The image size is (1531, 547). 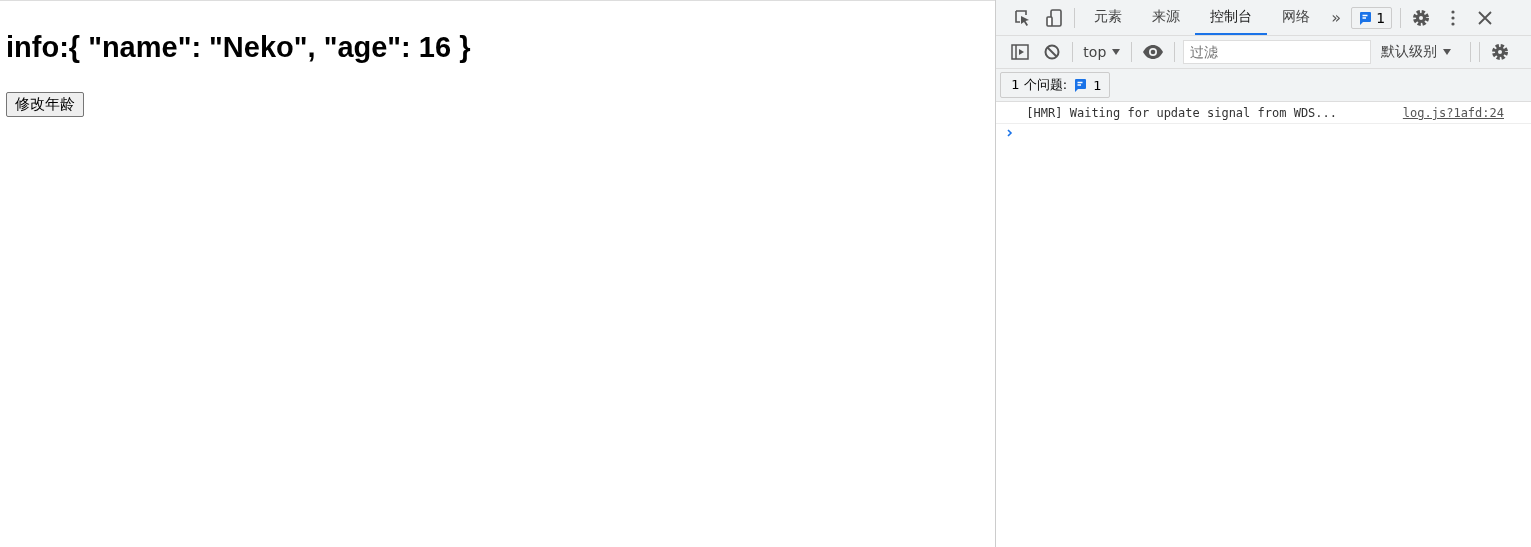 What do you see at coordinates (1020, 52) in the screenshot?
I see `sidebar-icon` at bounding box center [1020, 52].